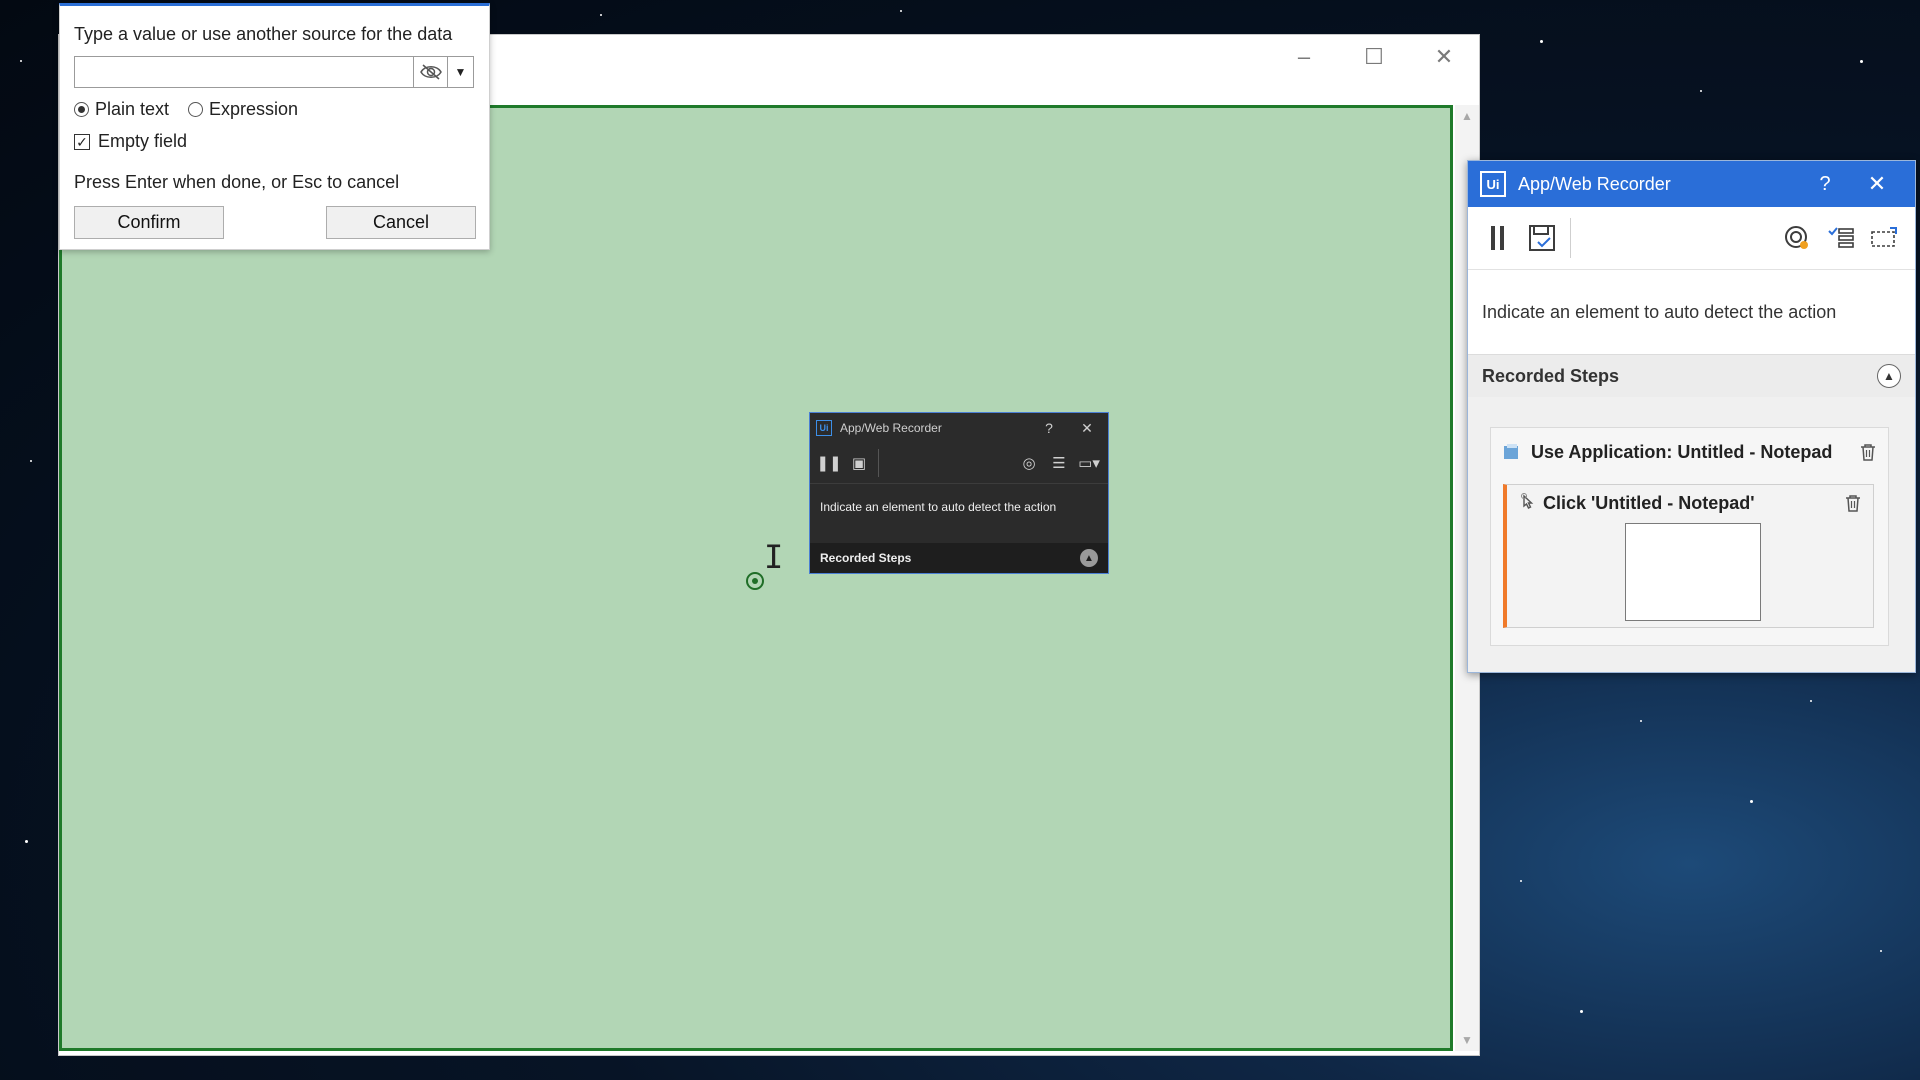 The image size is (1920, 1080). I want to click on click-icon, so click(1527, 501).